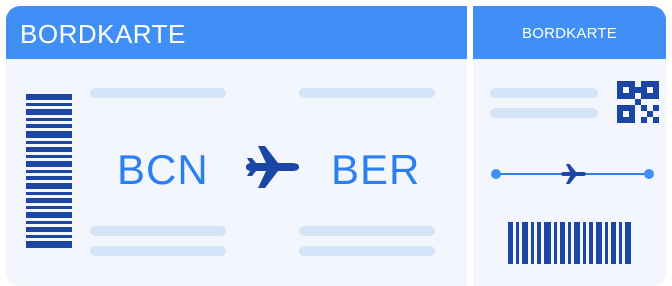 Image resolution: width=672 pixels, height=286 pixels. I want to click on destination-code: BER, so click(376, 169).